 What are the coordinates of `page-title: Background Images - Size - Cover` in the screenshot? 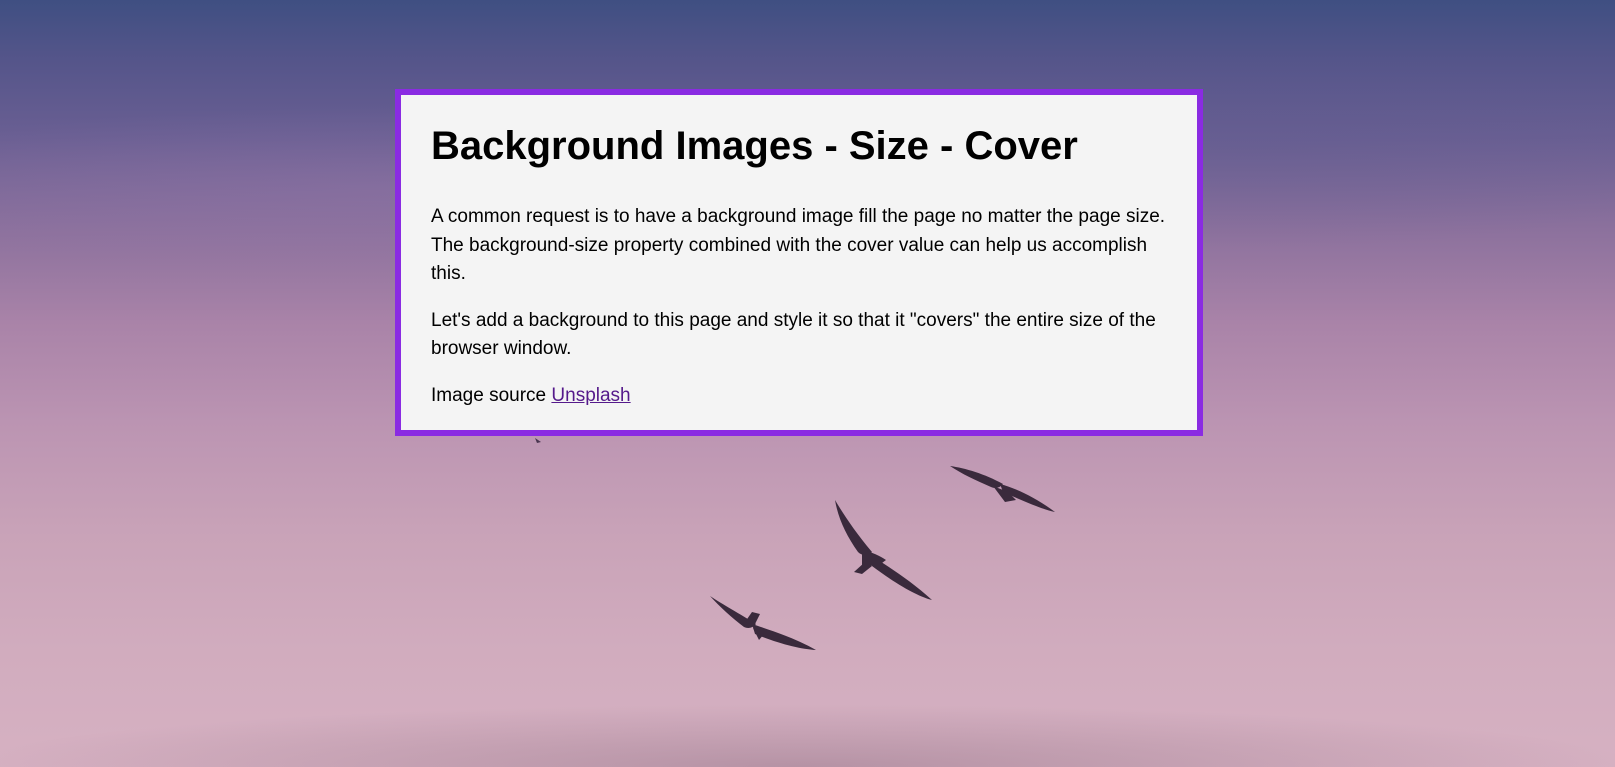 It's located at (754, 146).